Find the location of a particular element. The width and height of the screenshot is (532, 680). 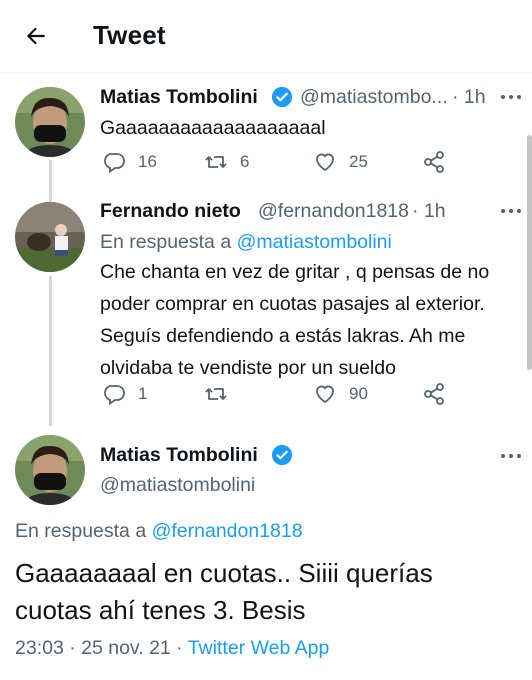

reply-to-link: @matiastombolini is located at coordinates (314, 242).